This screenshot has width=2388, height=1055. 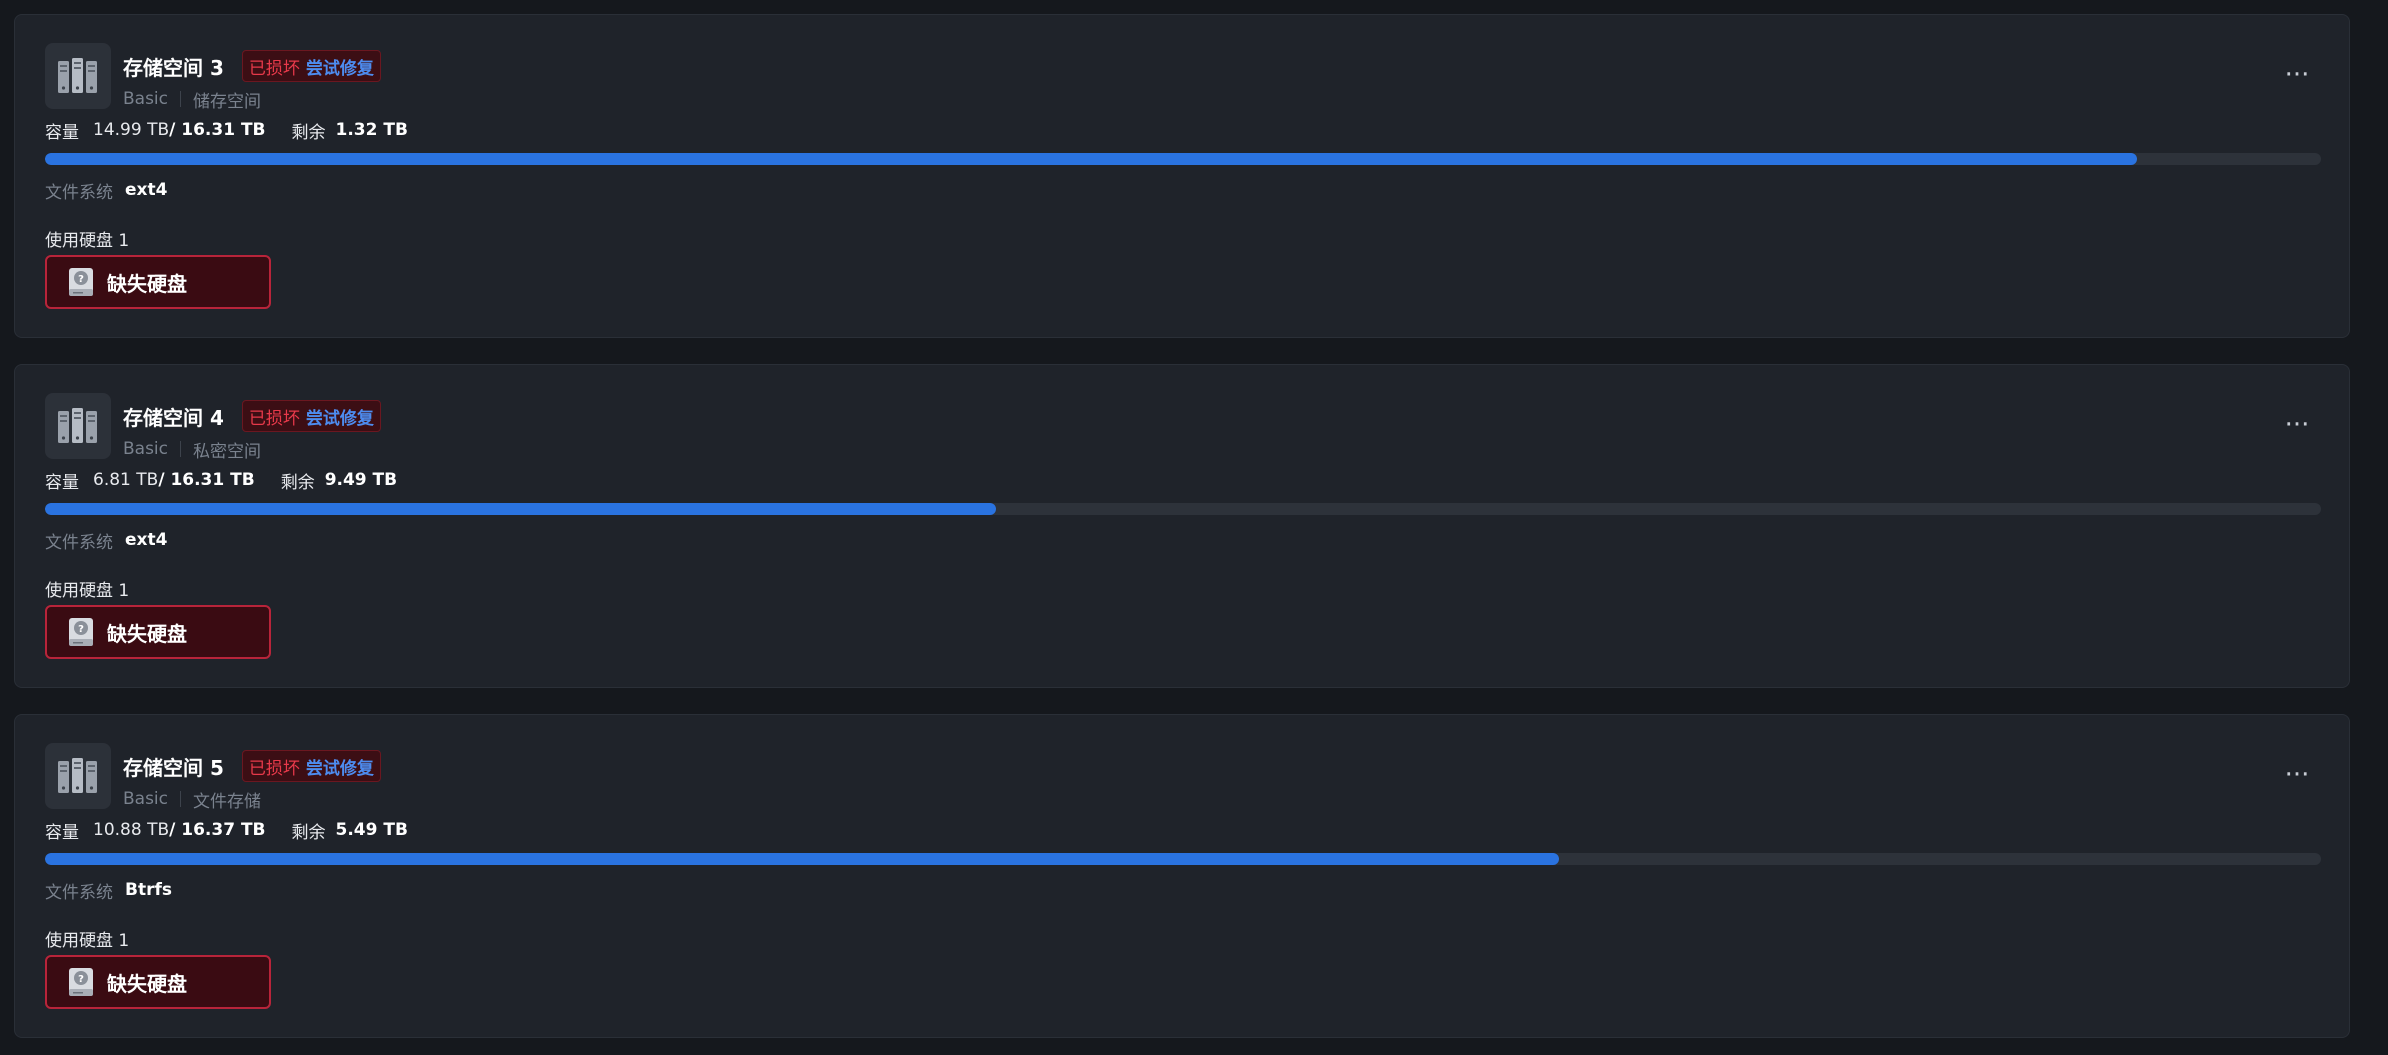 I want to click on free-value: 1.32 TB, so click(x=371, y=130).